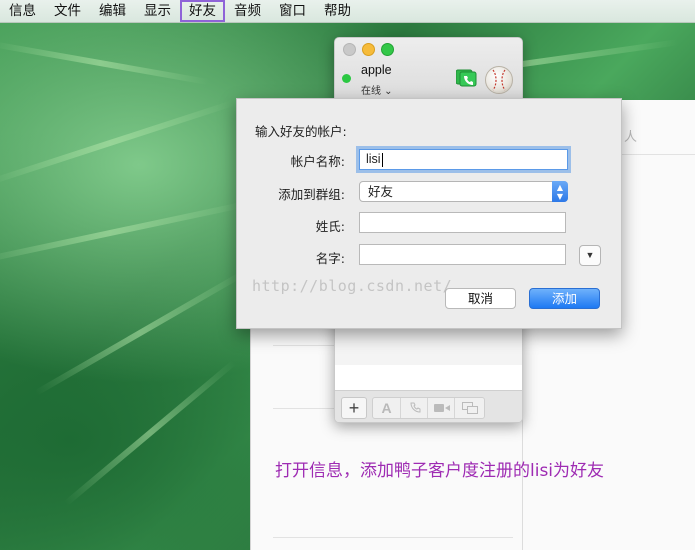  What do you see at coordinates (440, 471) in the screenshot?
I see `caption-annotation: 打开信息，添加鸭子客户度注册的lisi为好友` at bounding box center [440, 471].